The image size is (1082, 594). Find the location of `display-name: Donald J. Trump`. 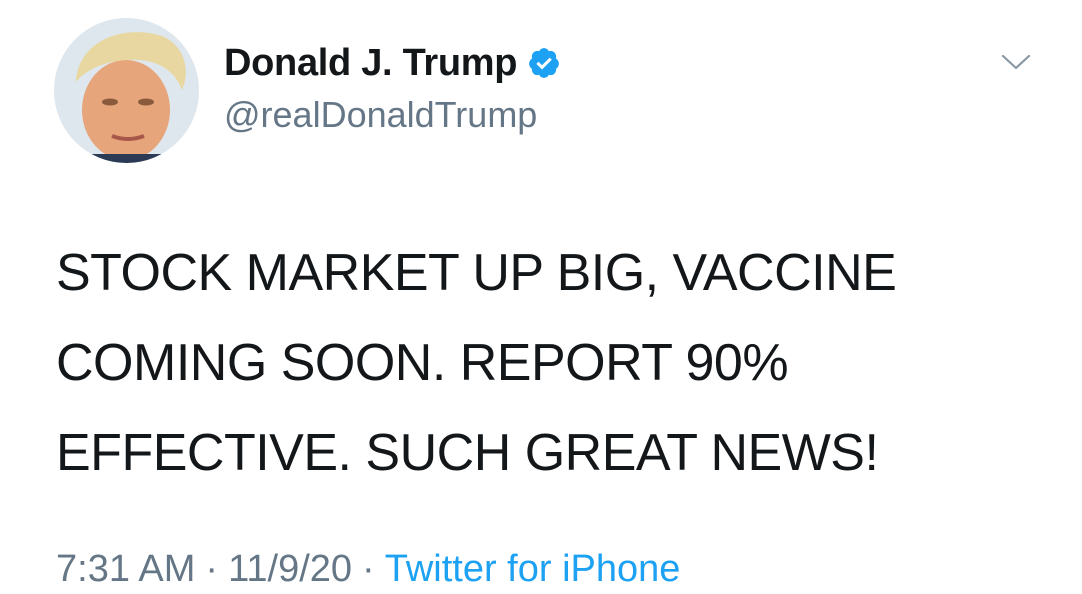

display-name: Donald J. Trump is located at coordinates (371, 63).